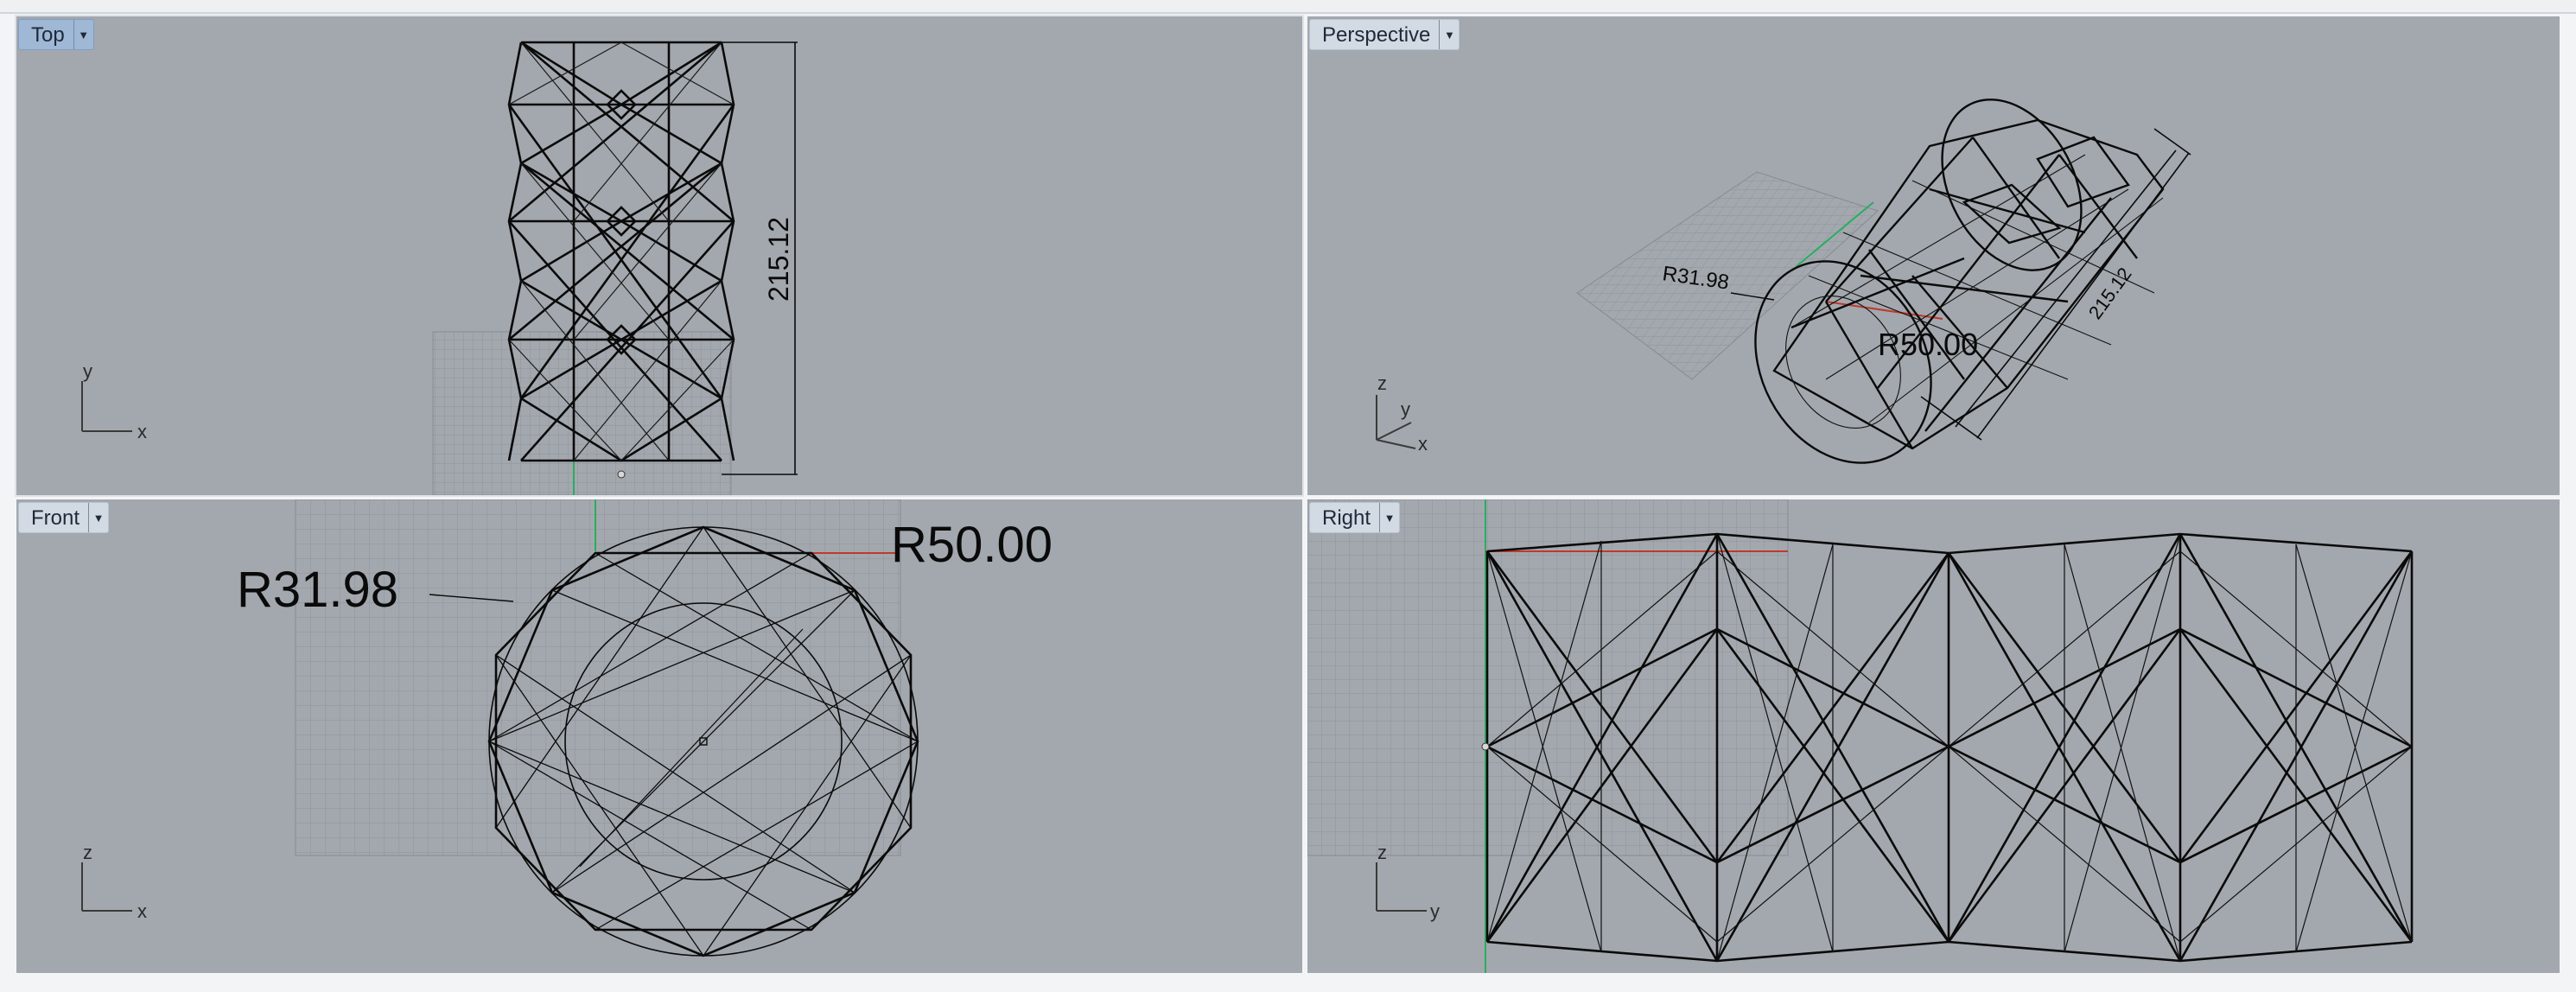  Describe the element at coordinates (2056, 284) in the screenshot. I see `perspective-dimension-line` at that location.